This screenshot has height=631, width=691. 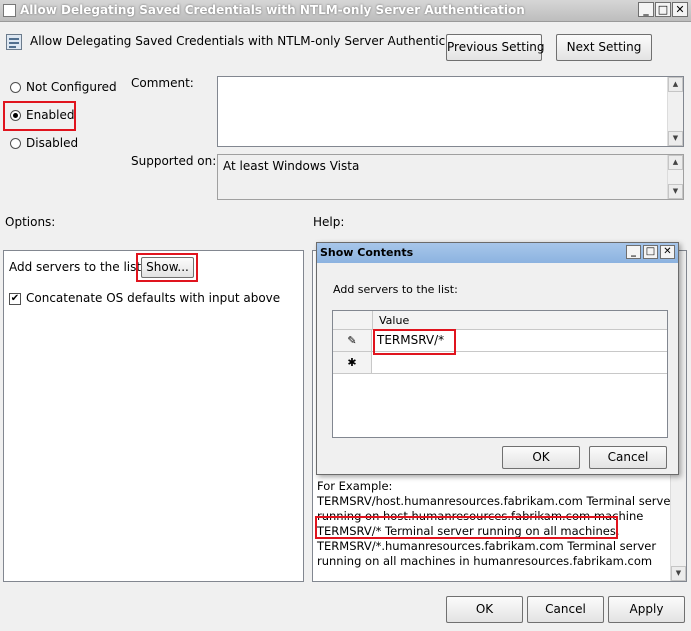 What do you see at coordinates (650, 252) in the screenshot?
I see `dialog-maximize-button: □` at bounding box center [650, 252].